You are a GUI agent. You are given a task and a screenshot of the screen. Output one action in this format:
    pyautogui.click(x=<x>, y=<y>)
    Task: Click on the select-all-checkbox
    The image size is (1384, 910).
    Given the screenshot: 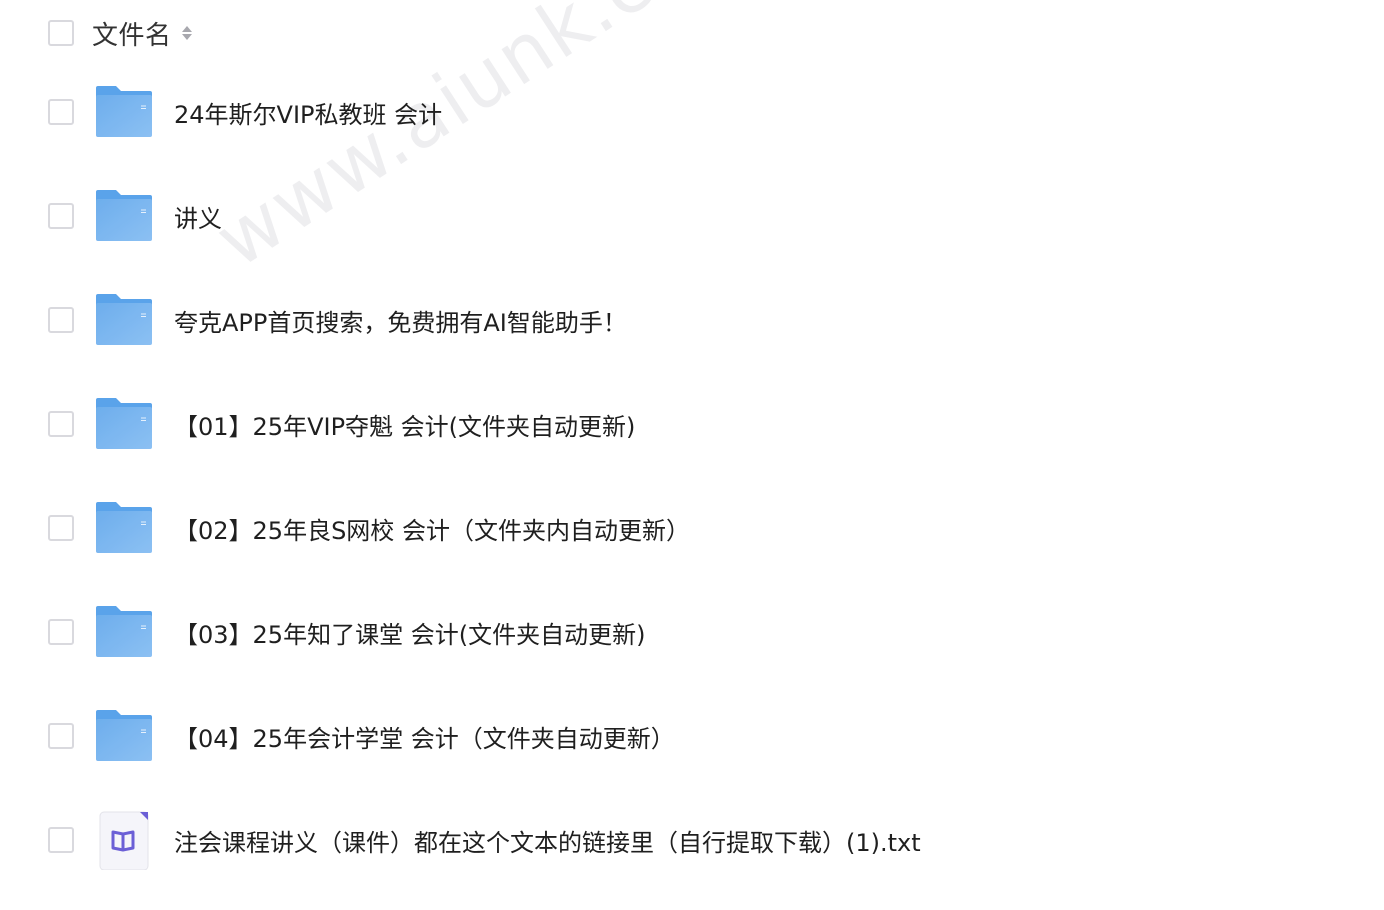 What is the action you would take?
    pyautogui.click(x=61, y=33)
    